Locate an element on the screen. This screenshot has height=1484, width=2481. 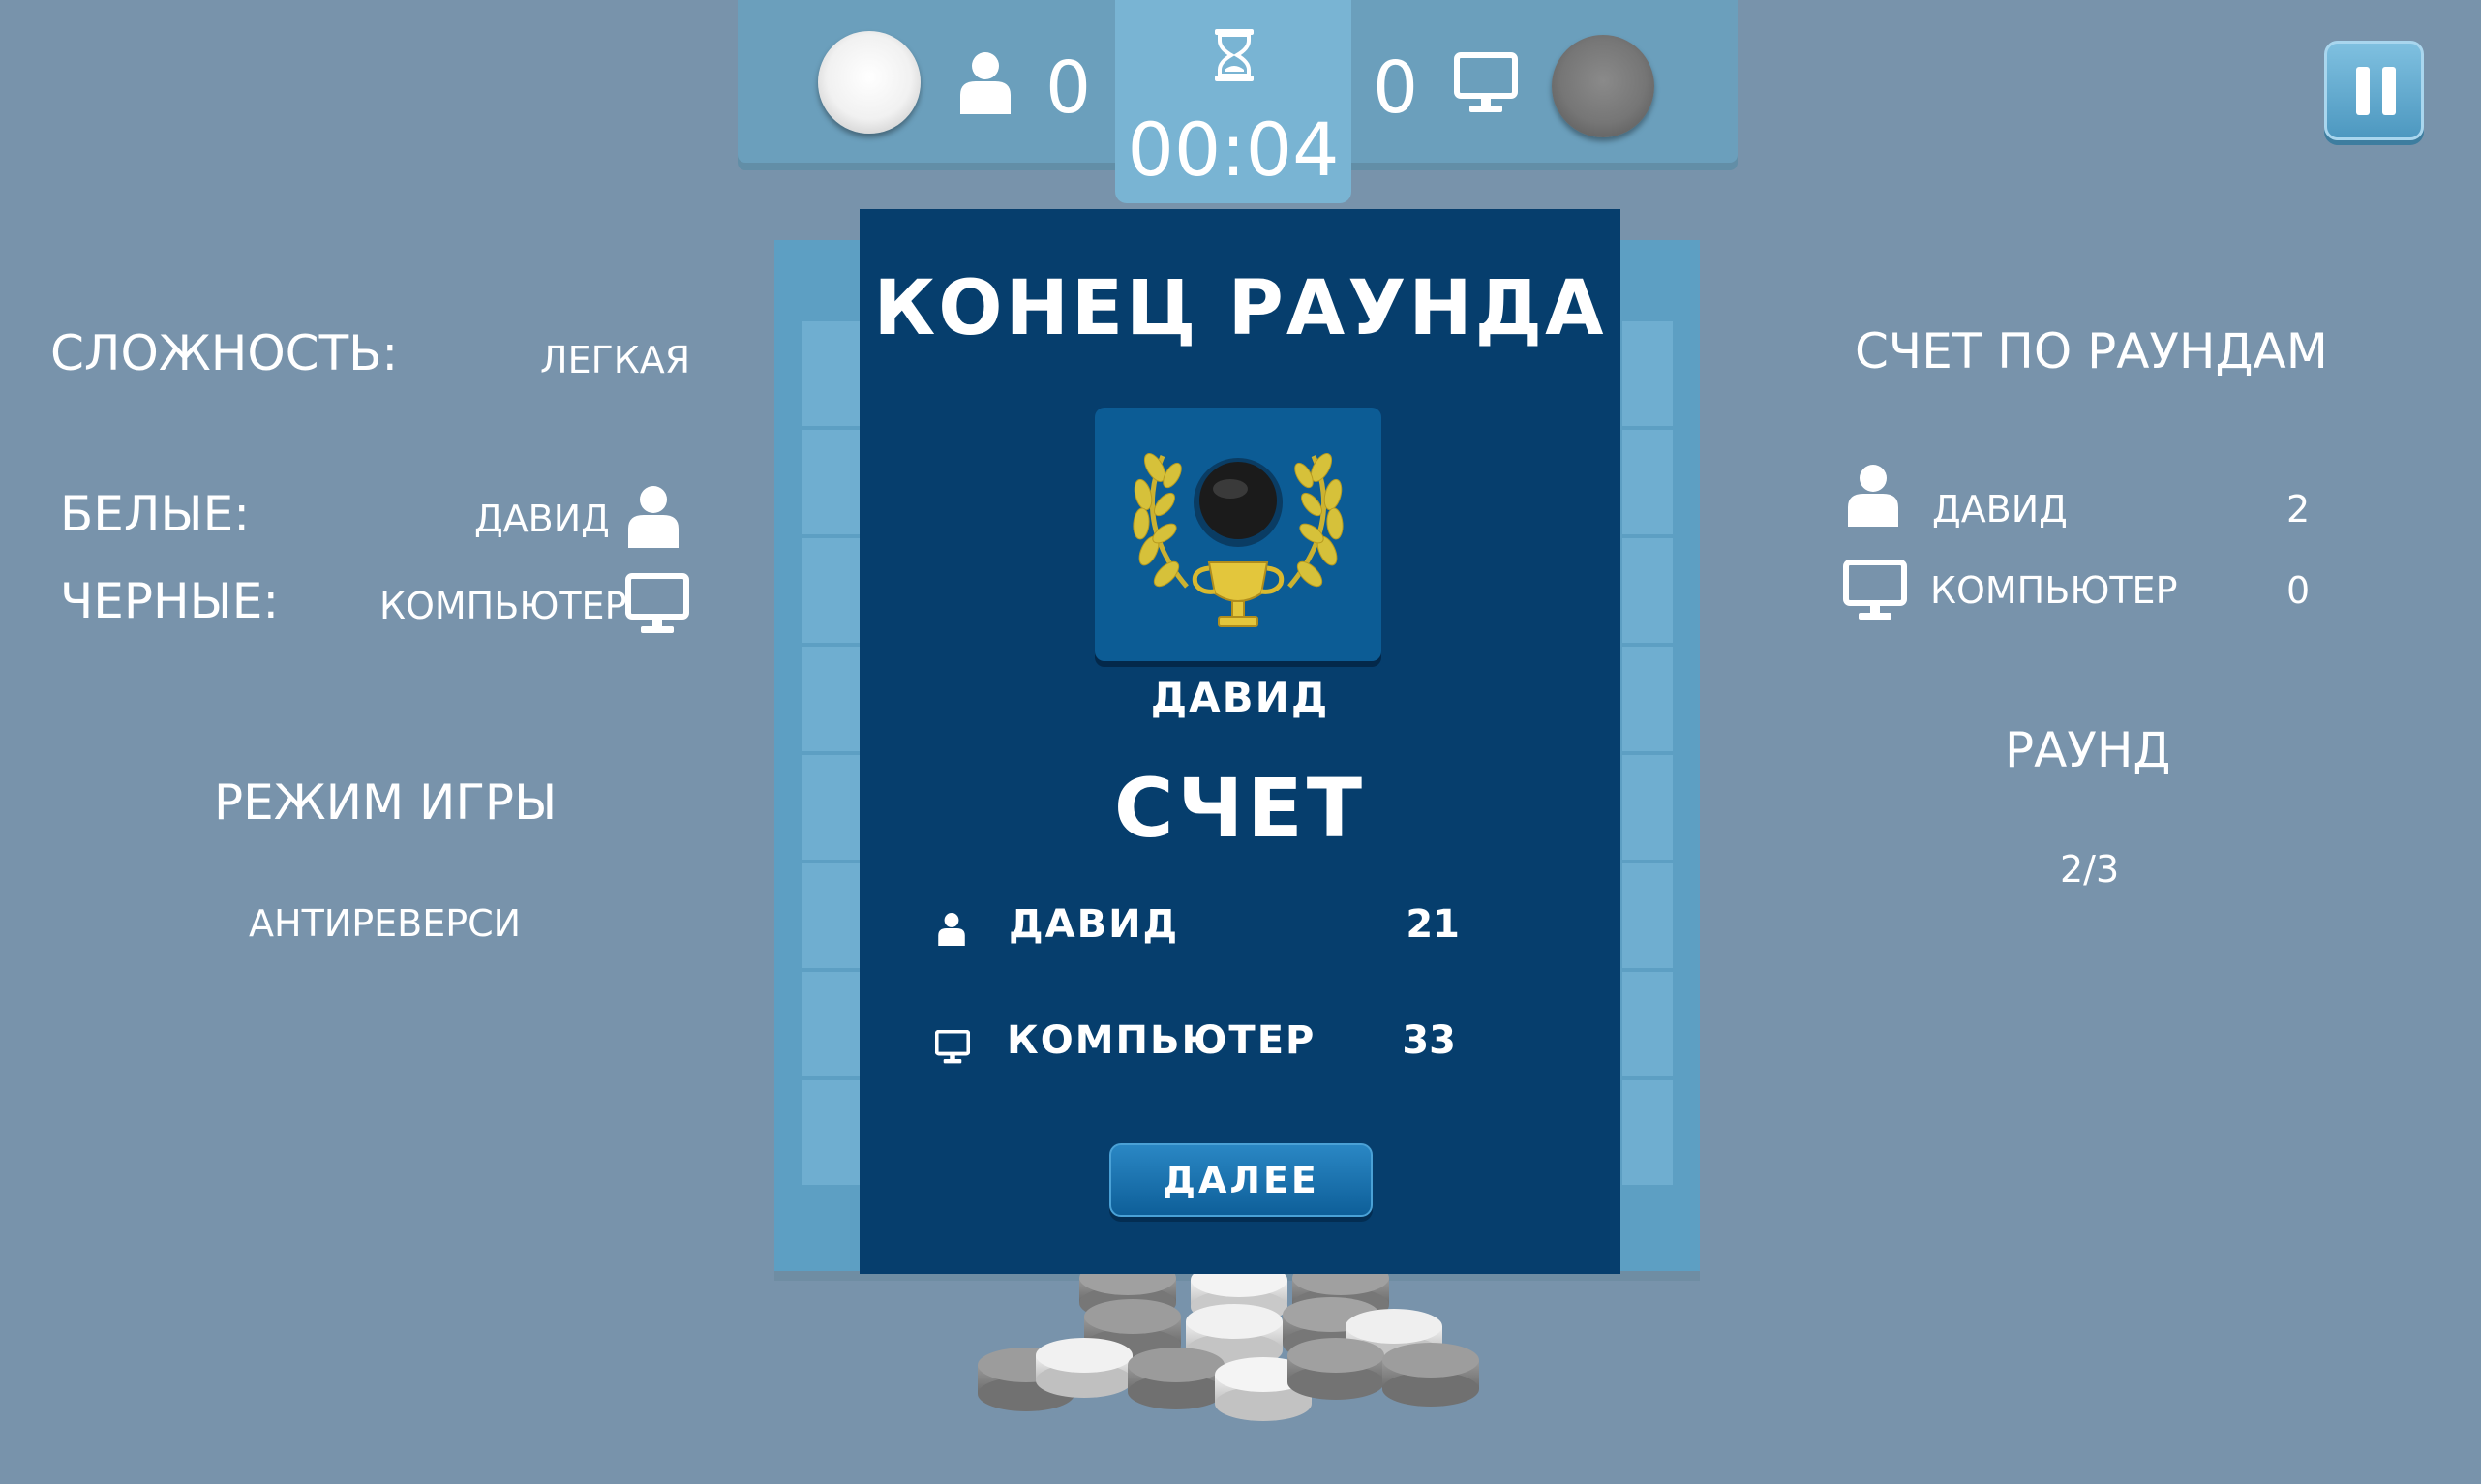
black-score: 0 is located at coordinates (1396, 88).